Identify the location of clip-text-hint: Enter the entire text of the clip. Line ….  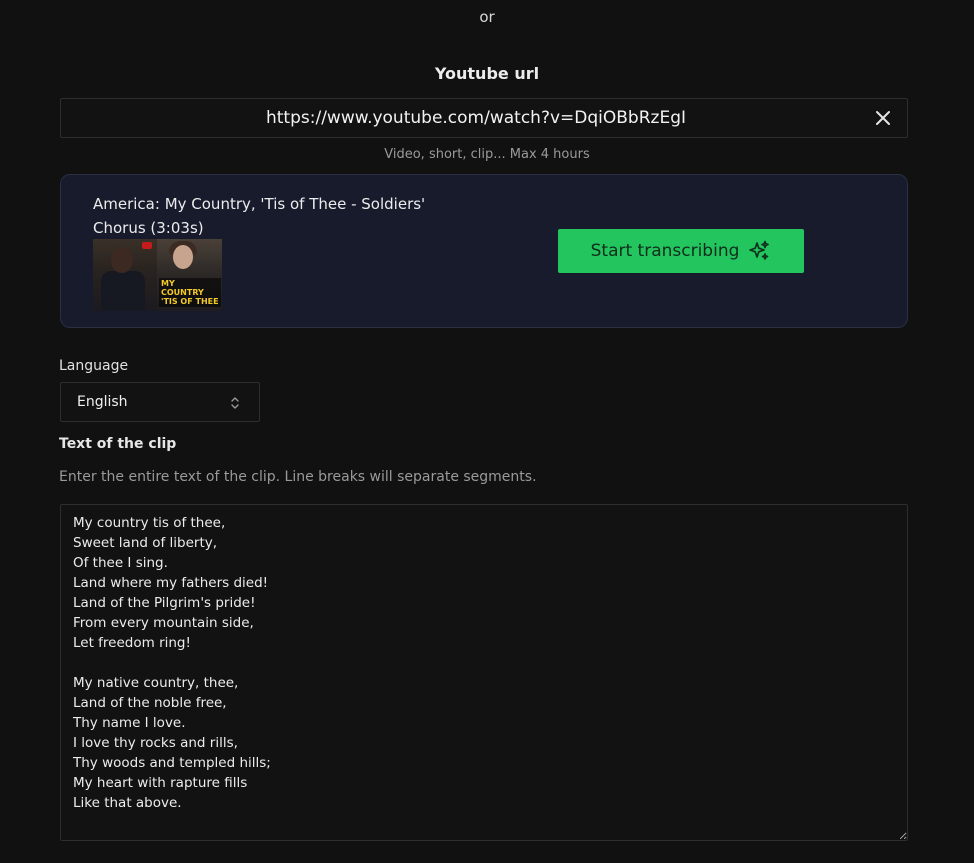
(298, 477).